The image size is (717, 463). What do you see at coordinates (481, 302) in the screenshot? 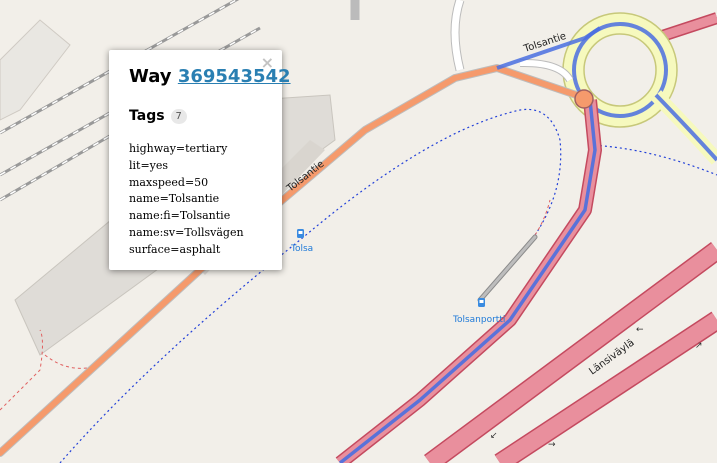
I see `tram-stop-icon` at bounding box center [481, 302].